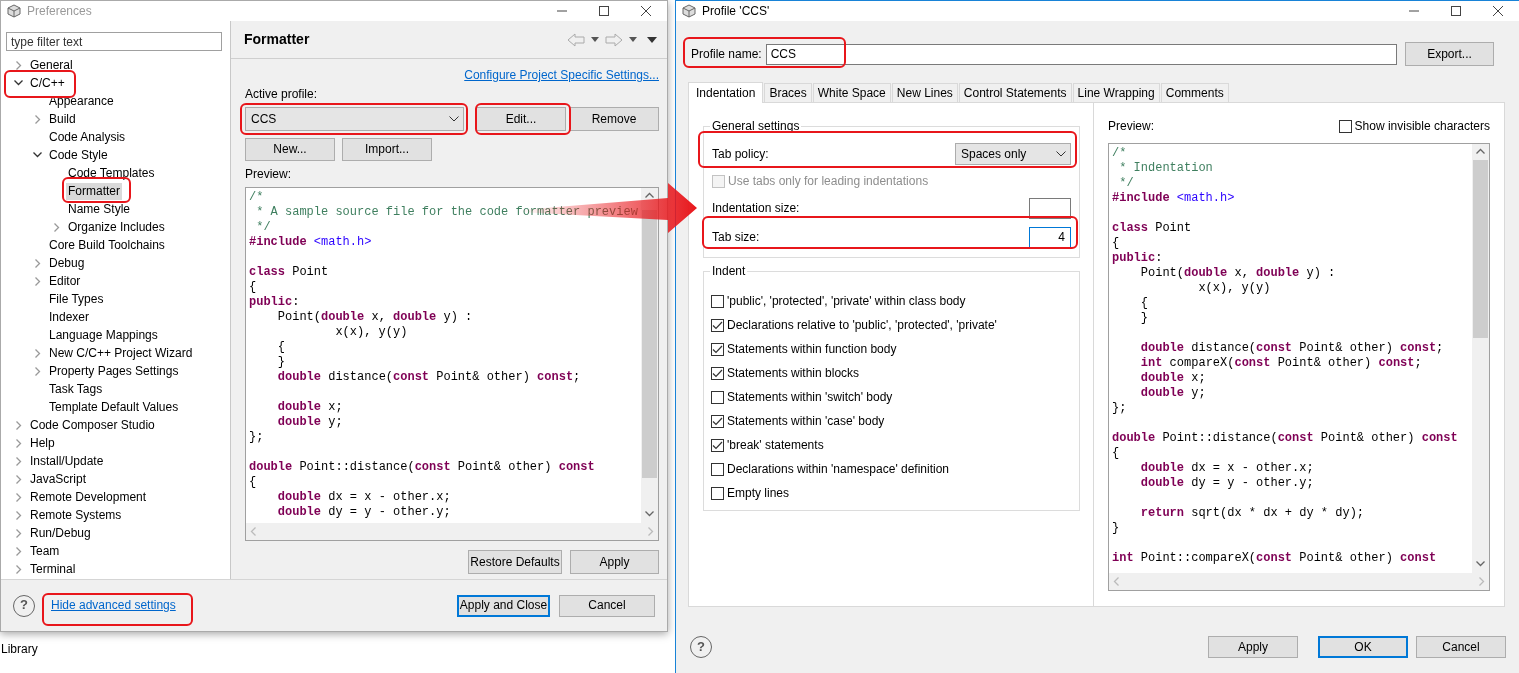 The width and height of the screenshot is (1519, 673). I want to click on tree-item: Task Tags, so click(76, 389).